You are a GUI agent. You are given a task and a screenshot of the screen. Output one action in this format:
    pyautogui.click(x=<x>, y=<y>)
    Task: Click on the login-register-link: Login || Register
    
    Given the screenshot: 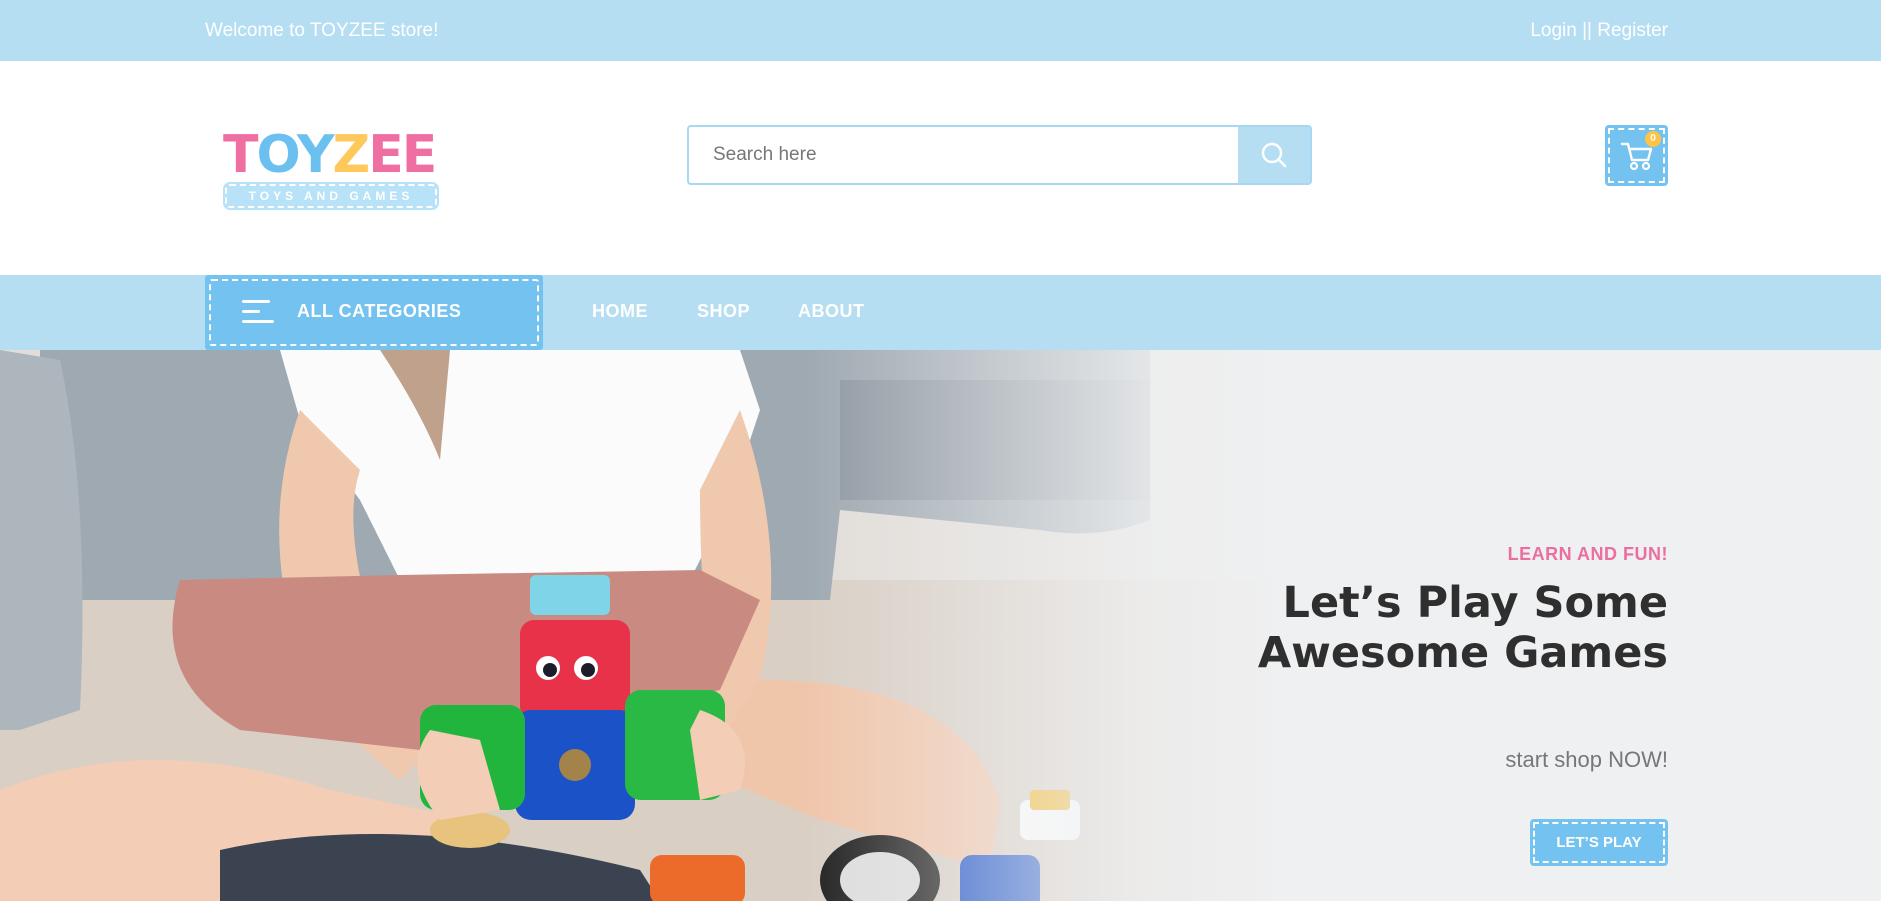 What is the action you would take?
    pyautogui.click(x=1599, y=31)
    